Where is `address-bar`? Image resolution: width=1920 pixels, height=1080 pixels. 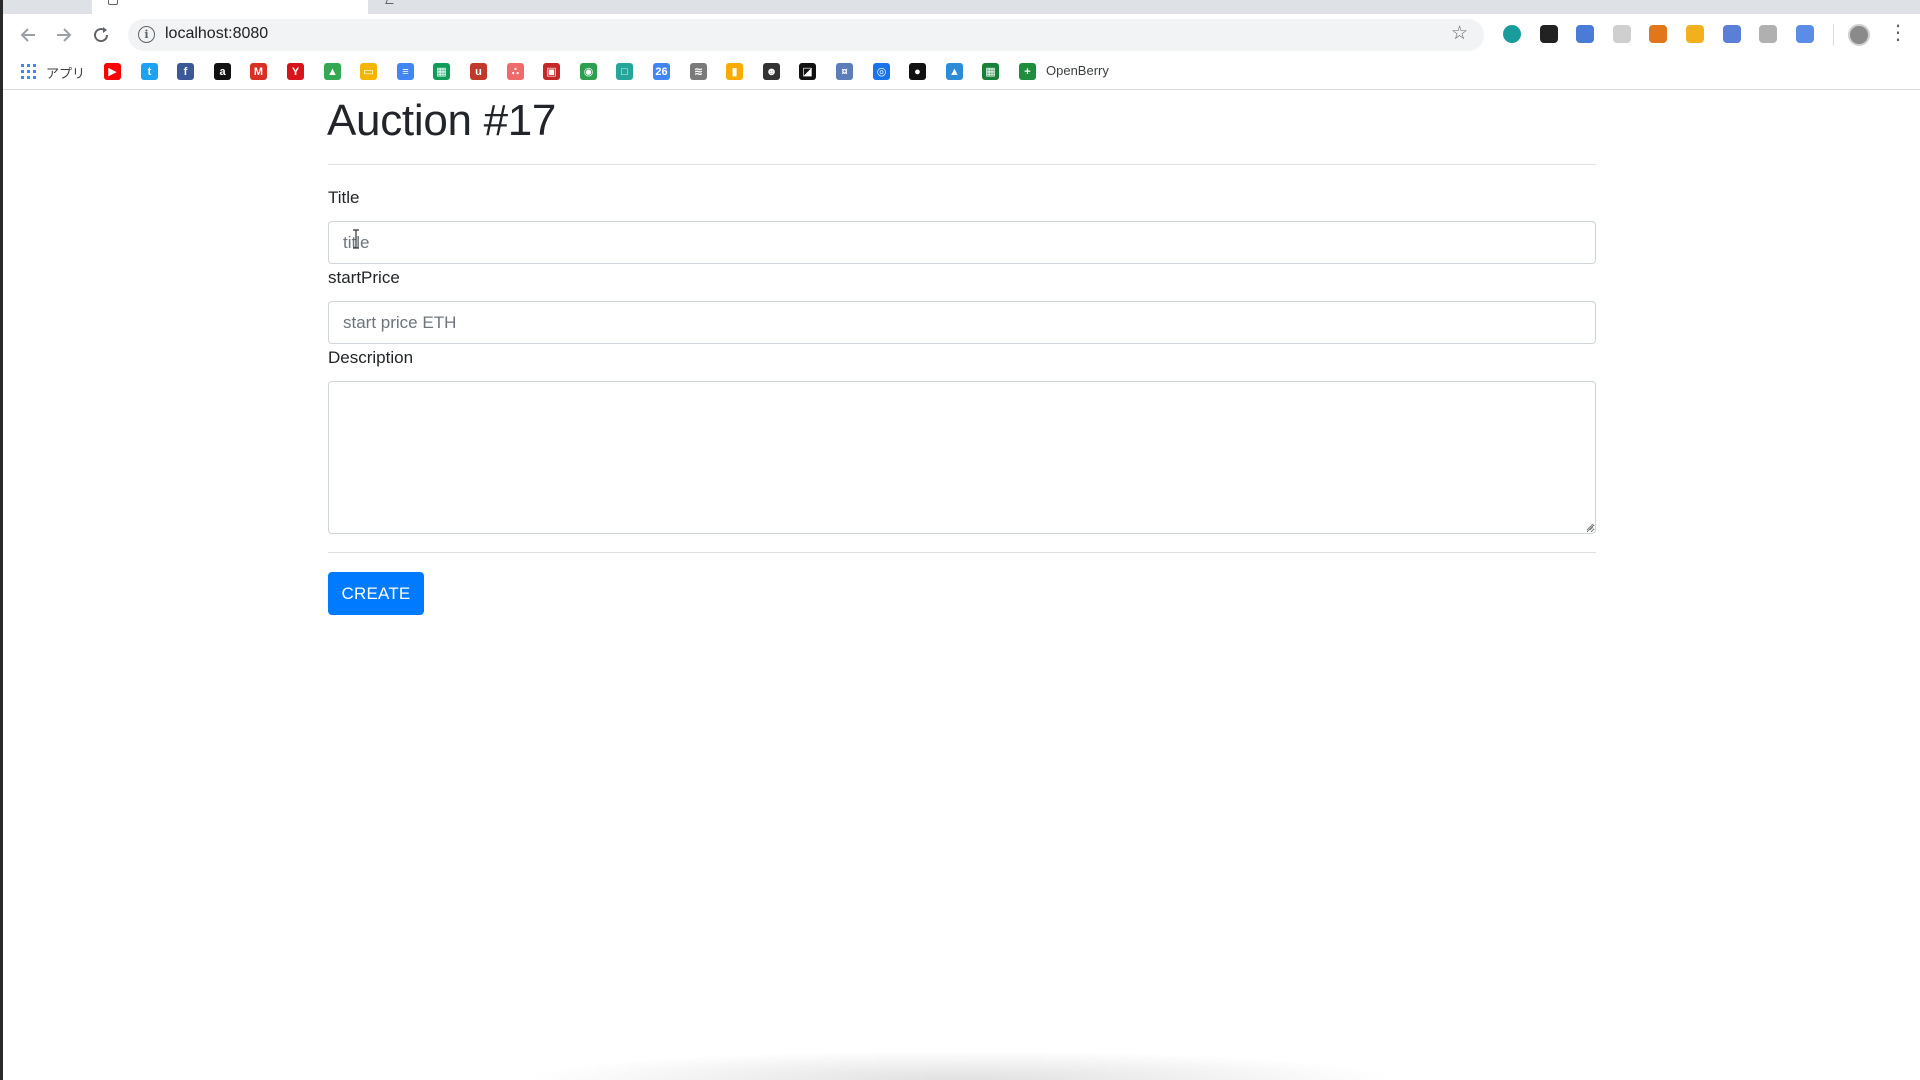 address-bar is located at coordinates (806, 35).